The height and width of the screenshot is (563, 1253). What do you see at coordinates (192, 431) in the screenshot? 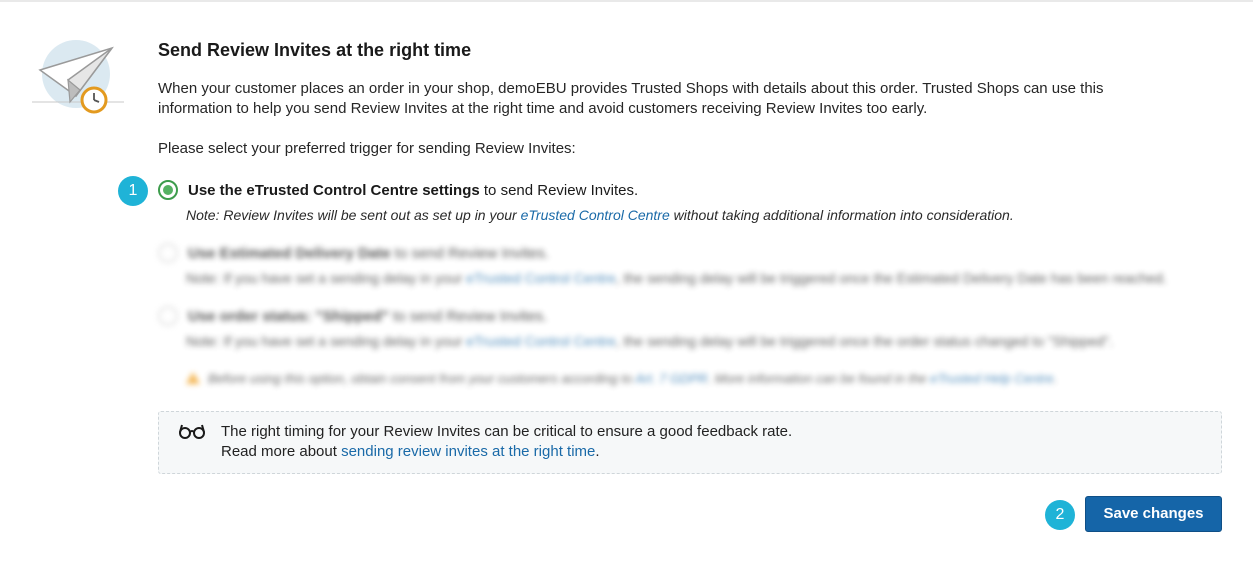
I see `glasses-icon` at bounding box center [192, 431].